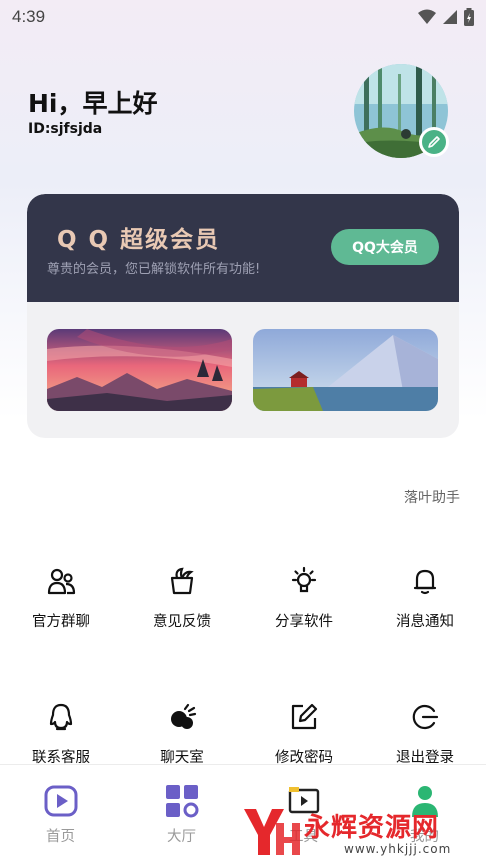  What do you see at coordinates (182, 606) in the screenshot?
I see `grid-item-feedback: 意见反馈` at bounding box center [182, 606].